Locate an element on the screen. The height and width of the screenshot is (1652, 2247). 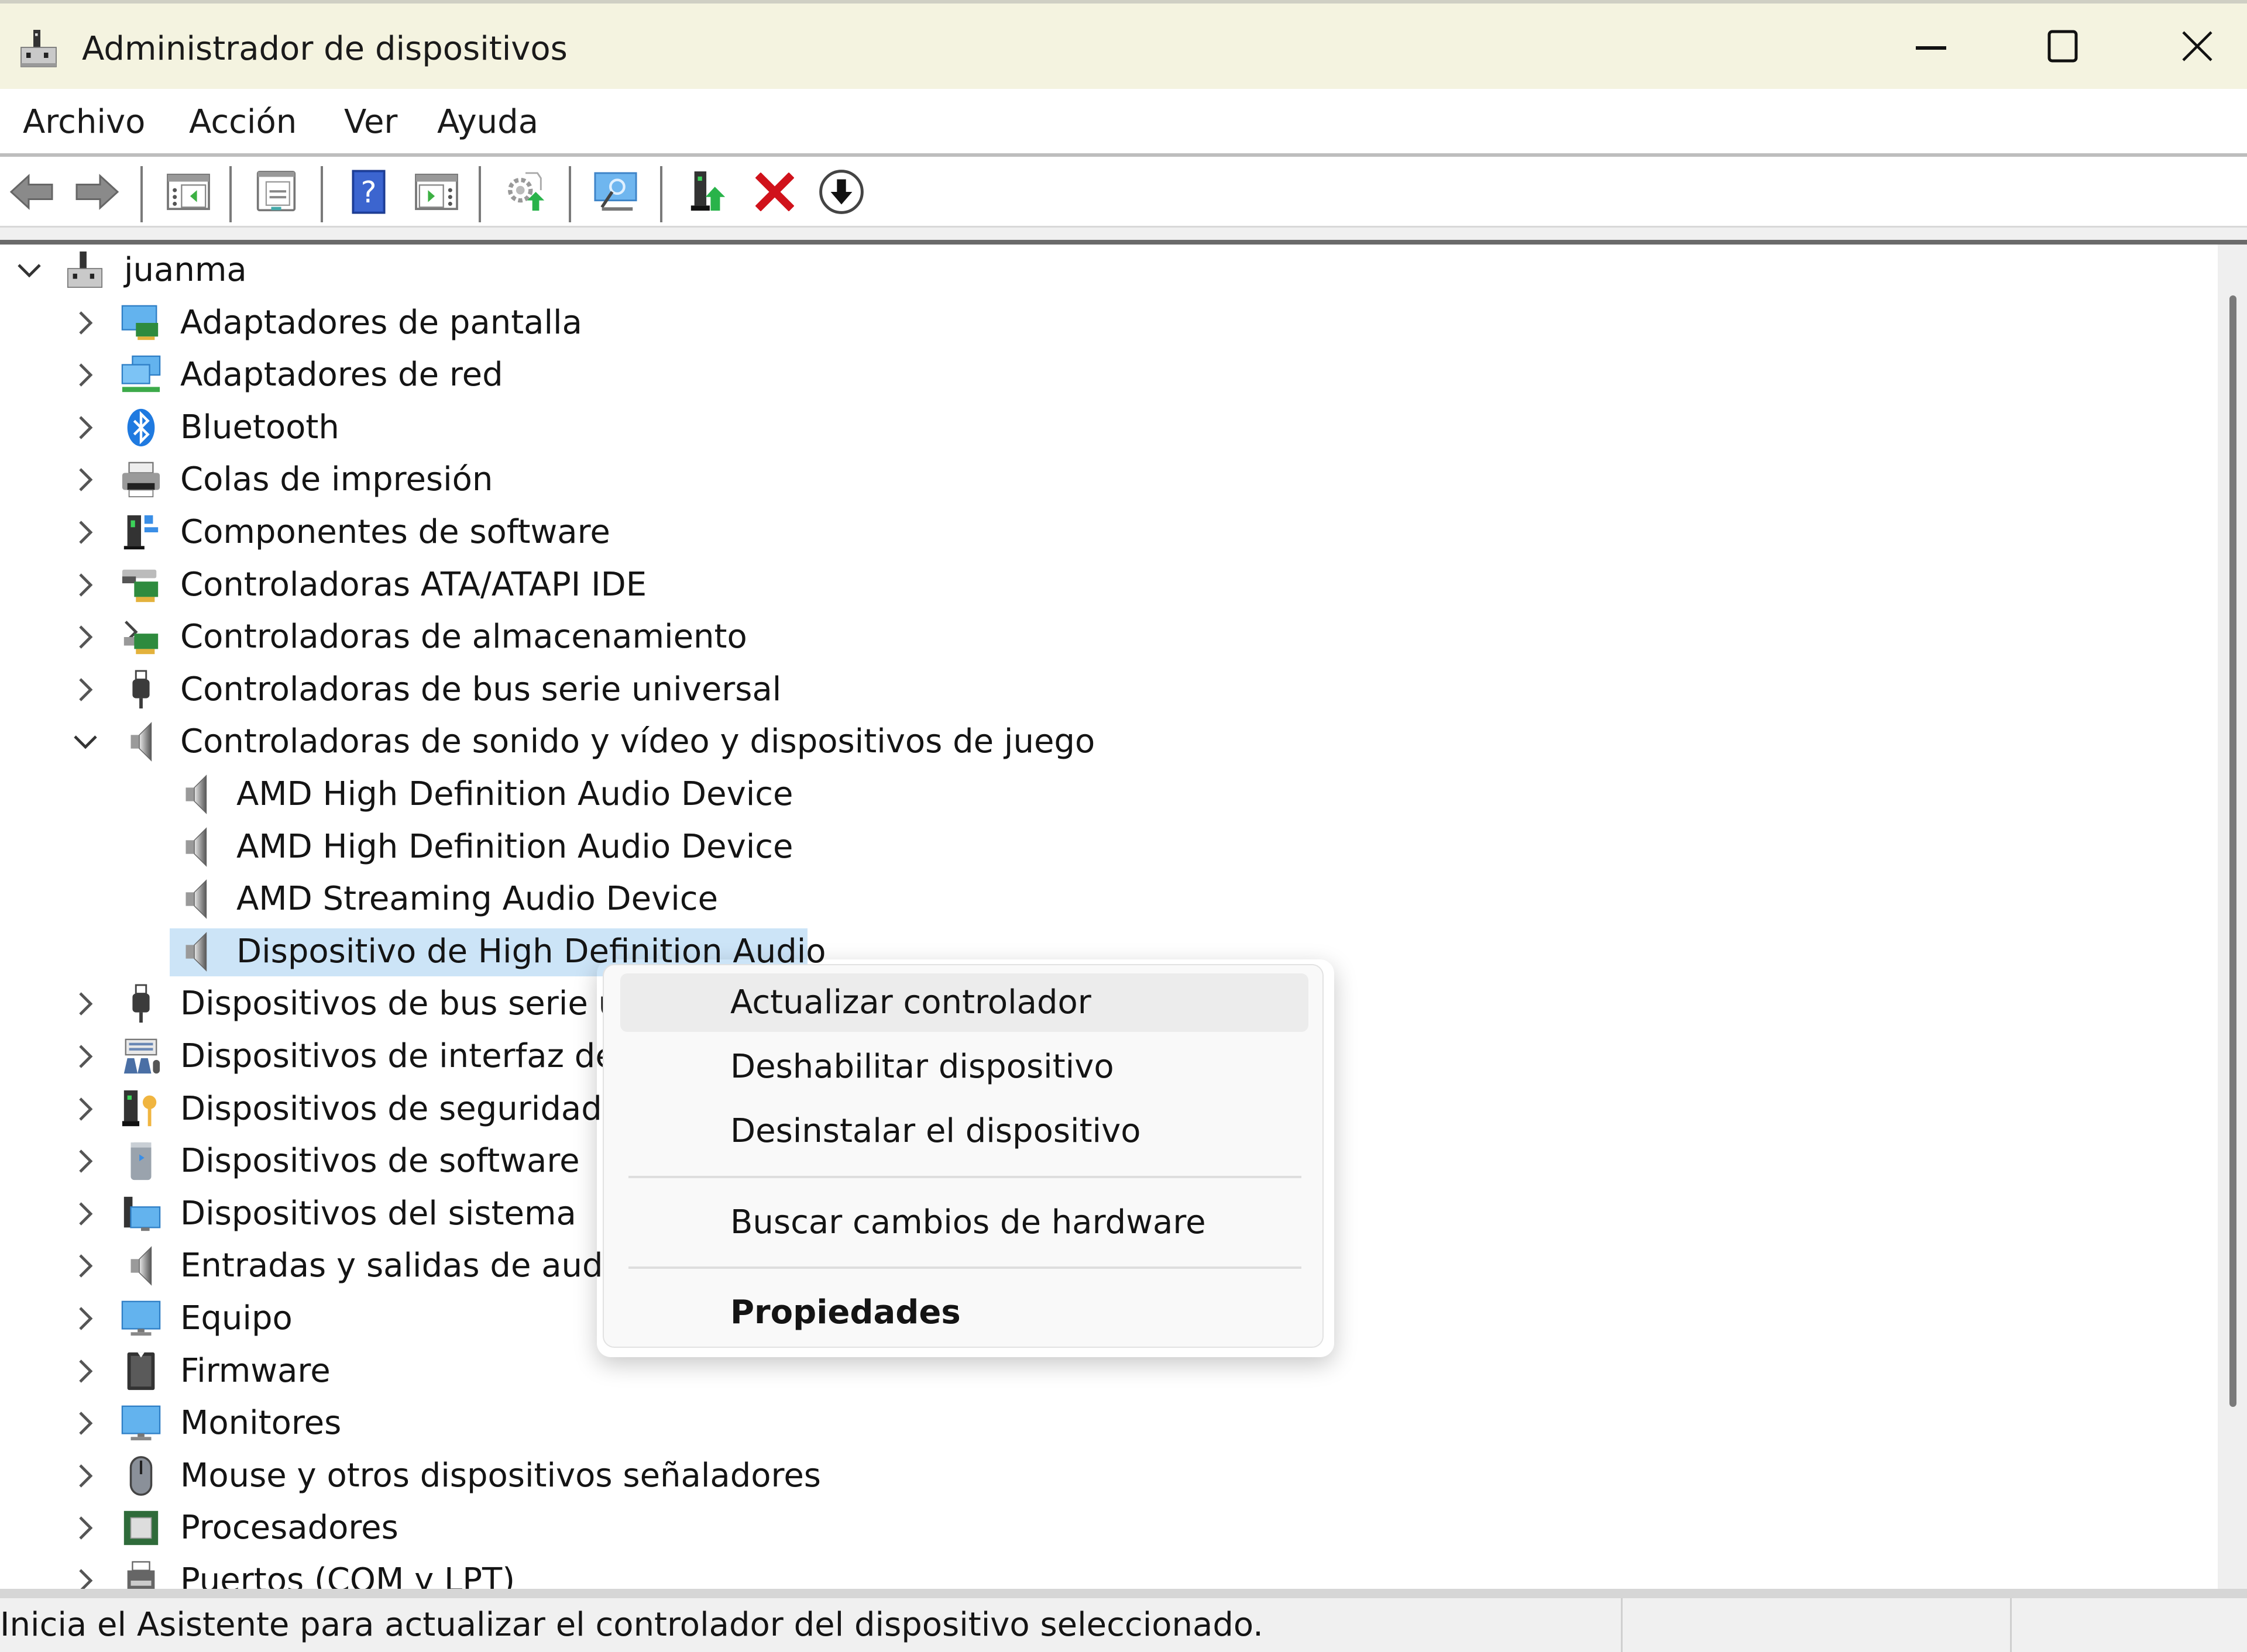
back-arrow-icon is located at coordinates (31, 193).